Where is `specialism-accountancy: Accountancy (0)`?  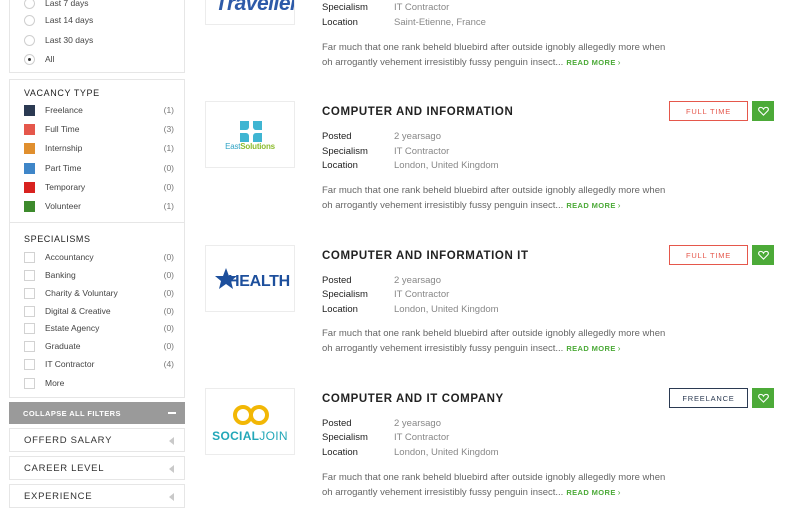
specialism-accountancy: Accountancy (0) is located at coordinates (99, 257).